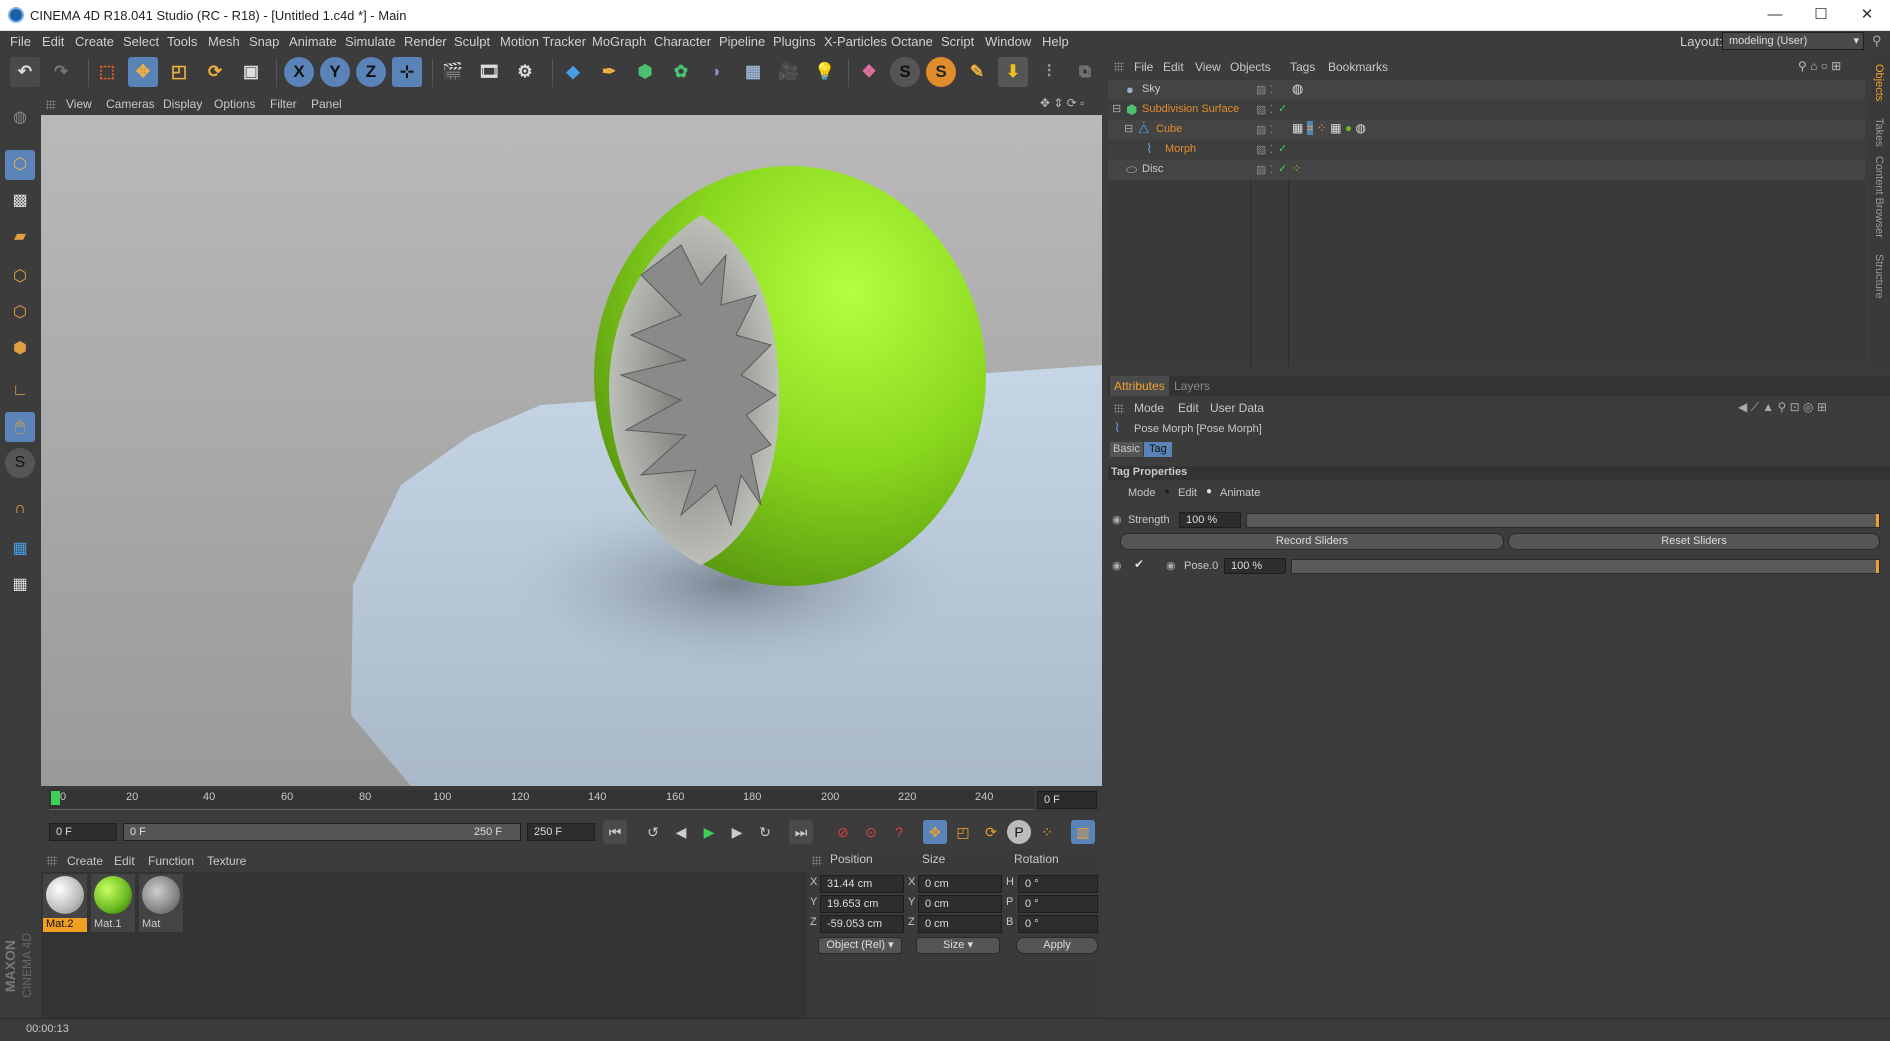 The image size is (1890, 1041). I want to click on render-view-icon: 🎬, so click(453, 72).